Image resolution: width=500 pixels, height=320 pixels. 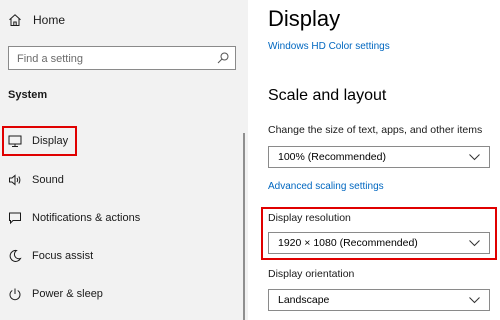 What do you see at coordinates (379, 300) in the screenshot?
I see `orientation-dropdown: Landscape` at bounding box center [379, 300].